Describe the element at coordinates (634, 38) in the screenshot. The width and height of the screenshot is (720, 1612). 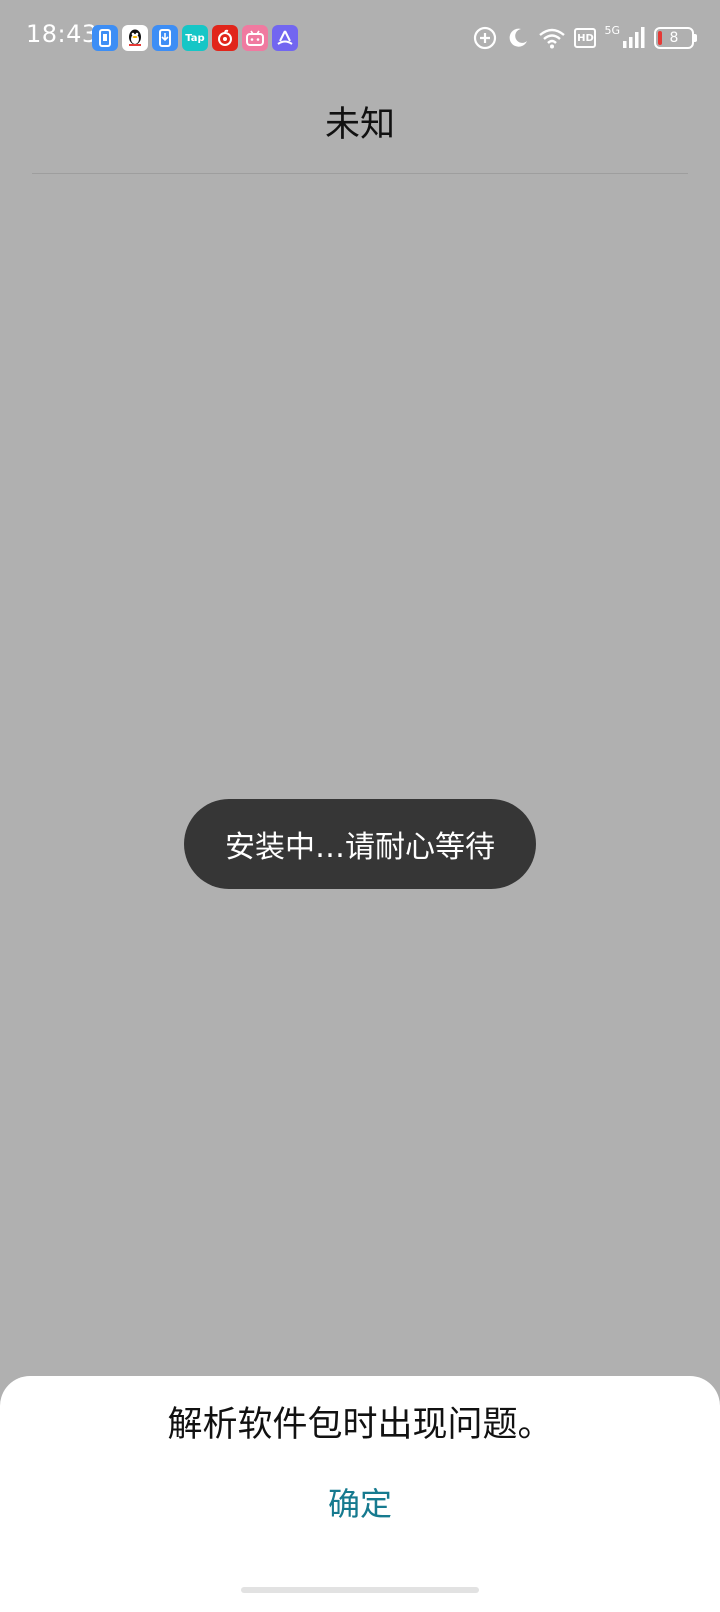
I see `cellular-signal-icon` at that location.